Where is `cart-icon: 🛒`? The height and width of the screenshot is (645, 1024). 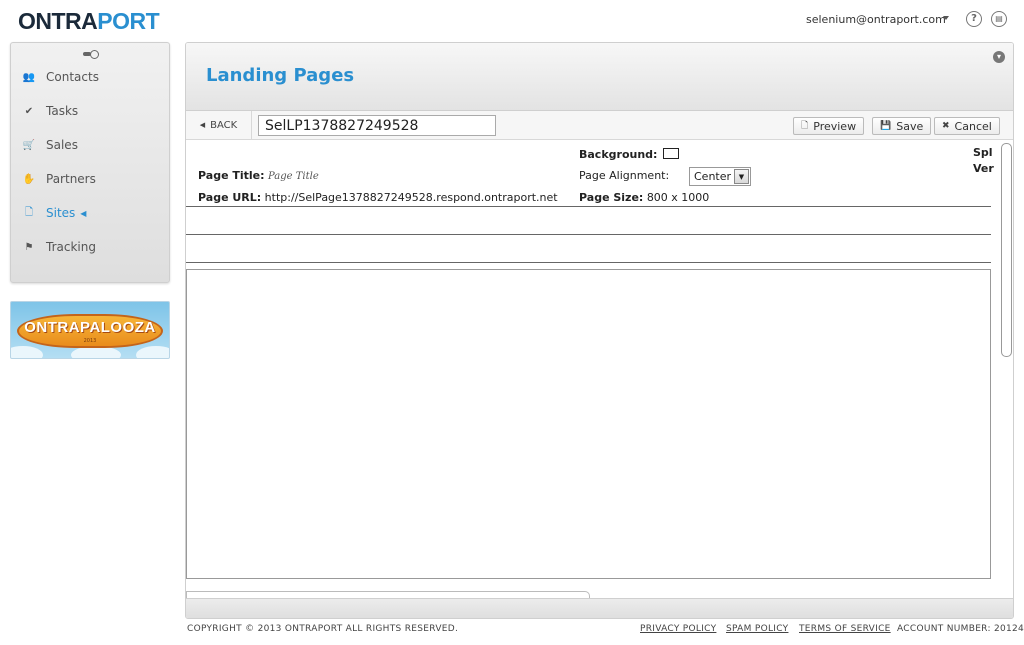 cart-icon: 🛒 is located at coordinates (29, 145).